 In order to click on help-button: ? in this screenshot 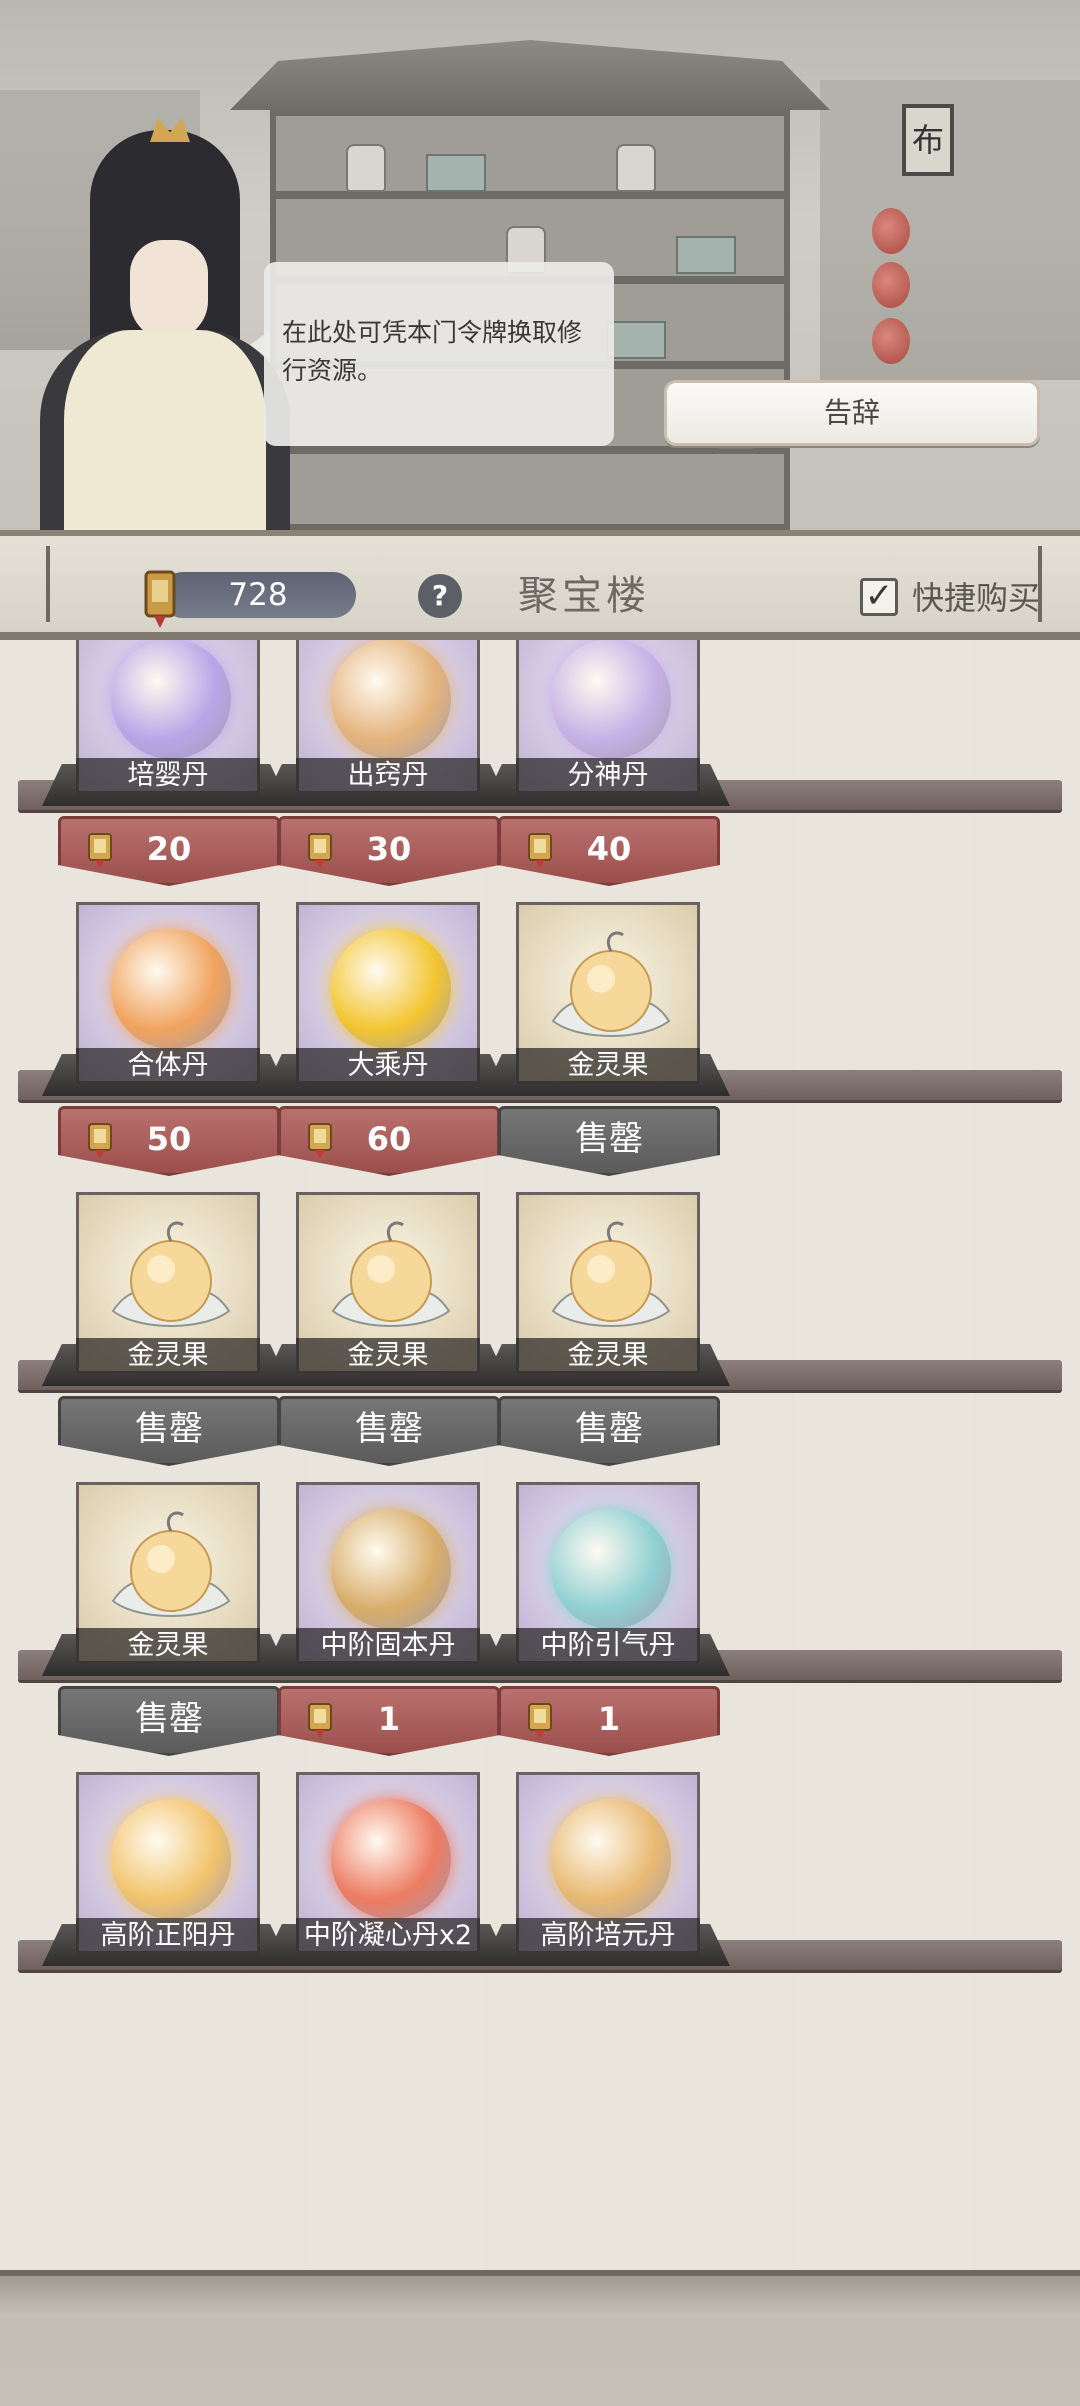, I will do `click(440, 596)`.